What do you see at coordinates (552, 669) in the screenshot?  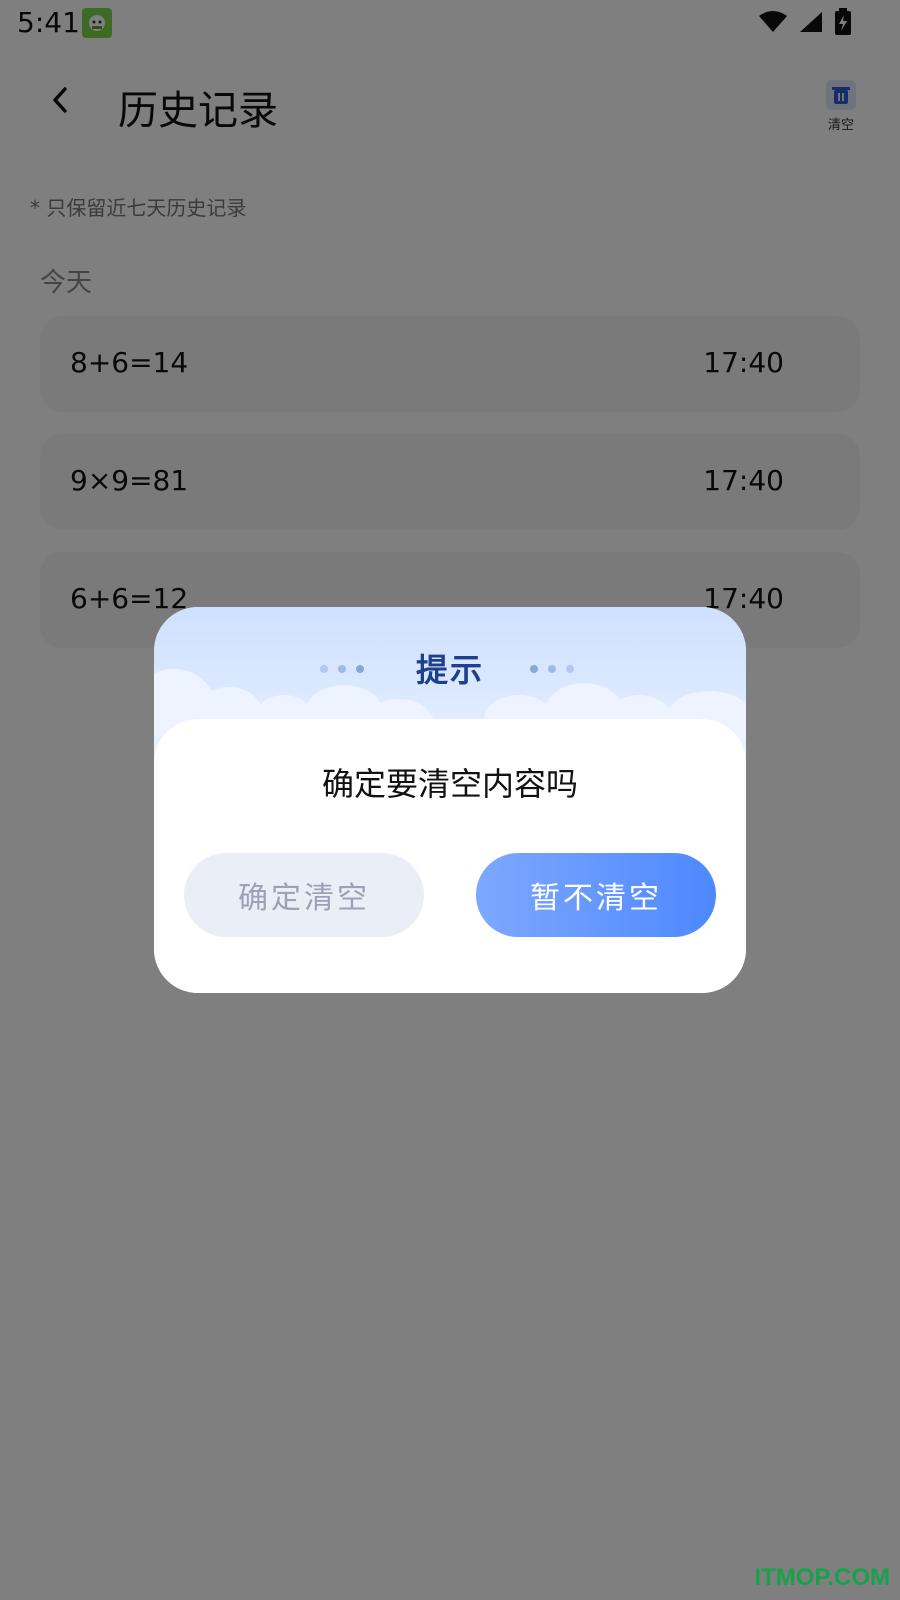 I see `title-dots-right-icon` at bounding box center [552, 669].